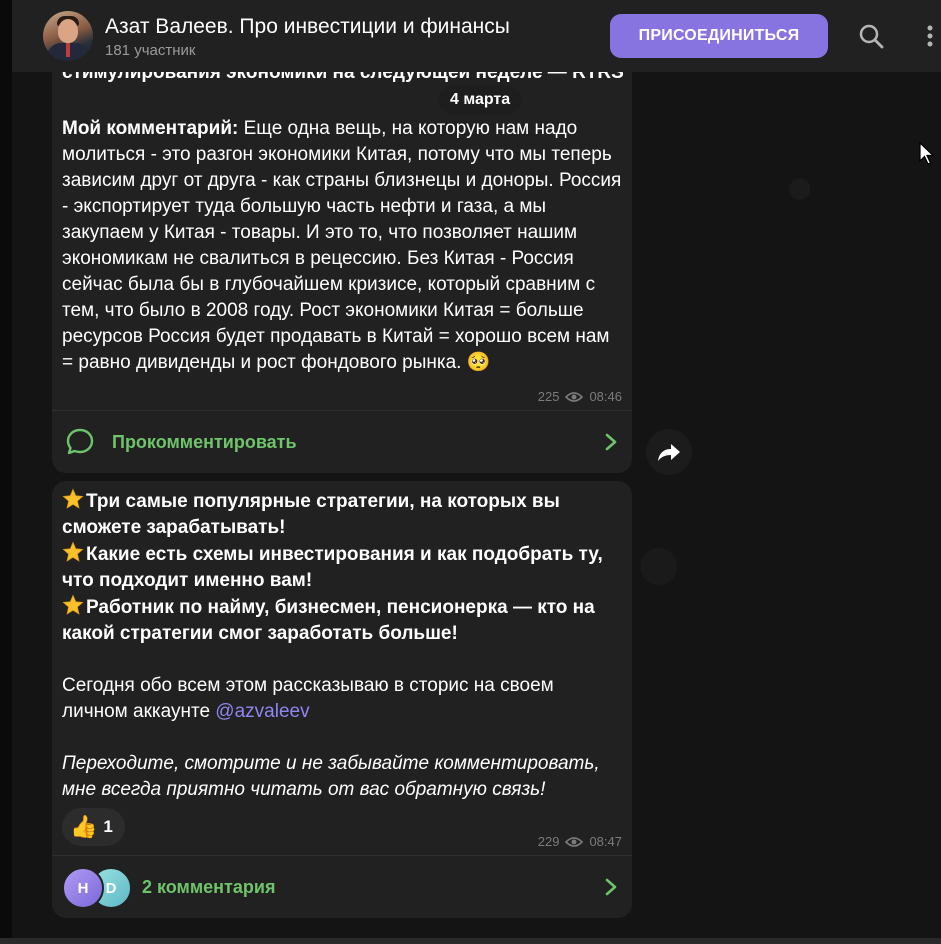  I want to click on share-arrow-icon, so click(669, 452).